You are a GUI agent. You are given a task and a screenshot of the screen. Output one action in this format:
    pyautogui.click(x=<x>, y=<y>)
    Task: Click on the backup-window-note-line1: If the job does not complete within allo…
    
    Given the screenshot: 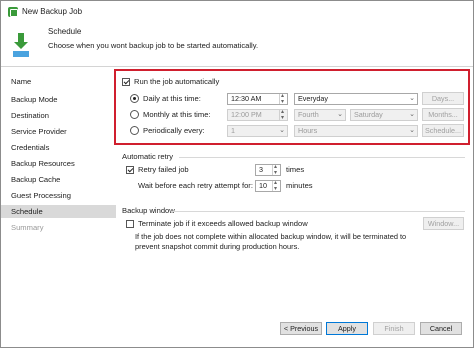 What is the action you would take?
    pyautogui.click(x=271, y=236)
    